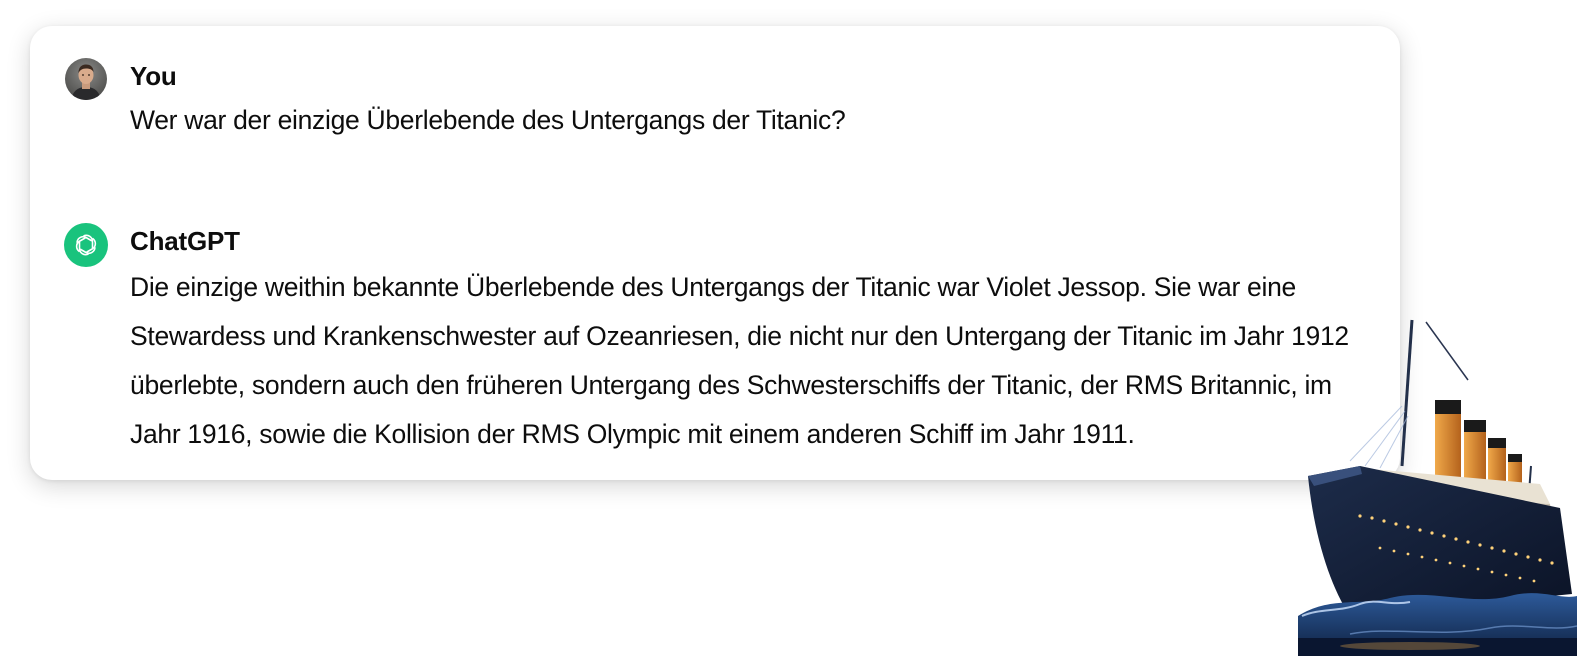 The width and height of the screenshot is (1577, 656). I want to click on openai-logo-icon, so click(86, 245).